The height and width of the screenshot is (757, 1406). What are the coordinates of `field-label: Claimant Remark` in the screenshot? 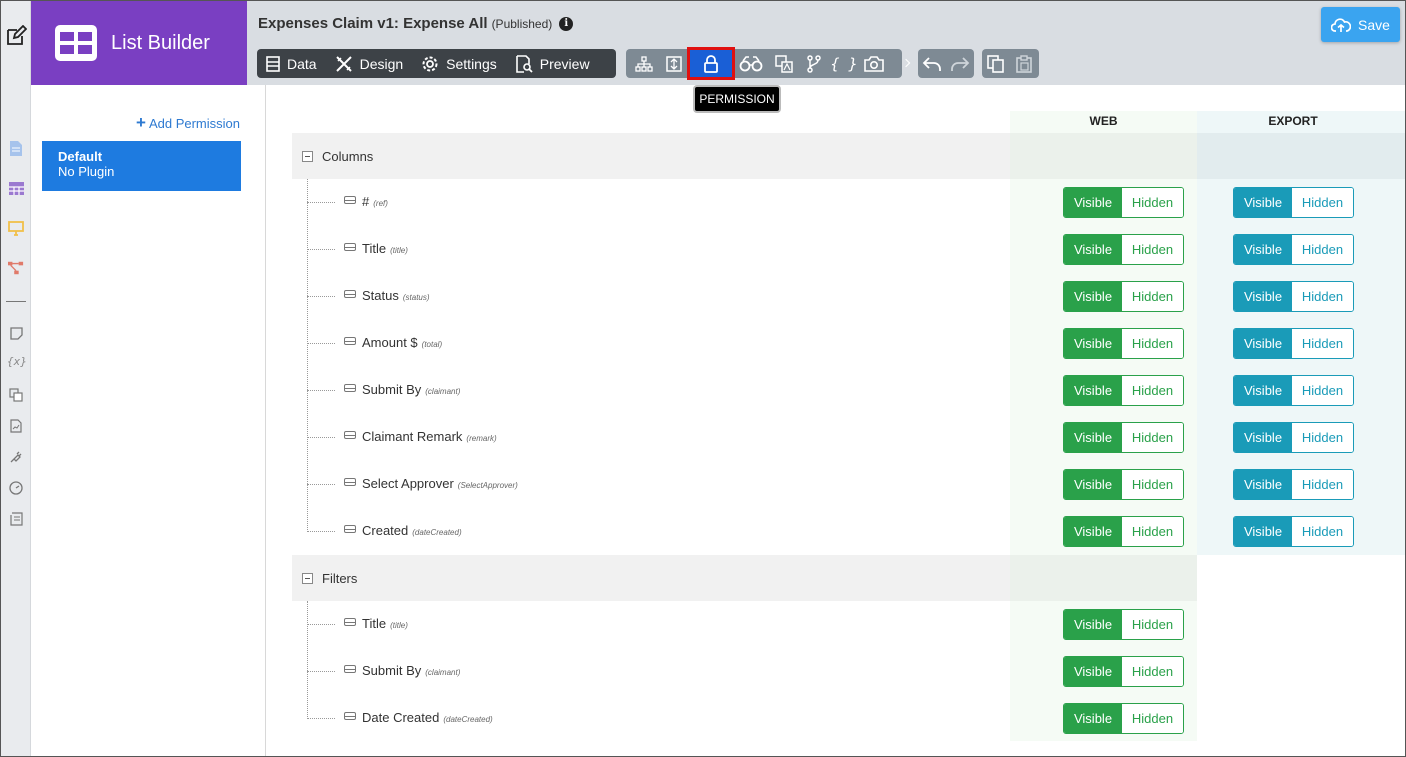 It's located at (412, 436).